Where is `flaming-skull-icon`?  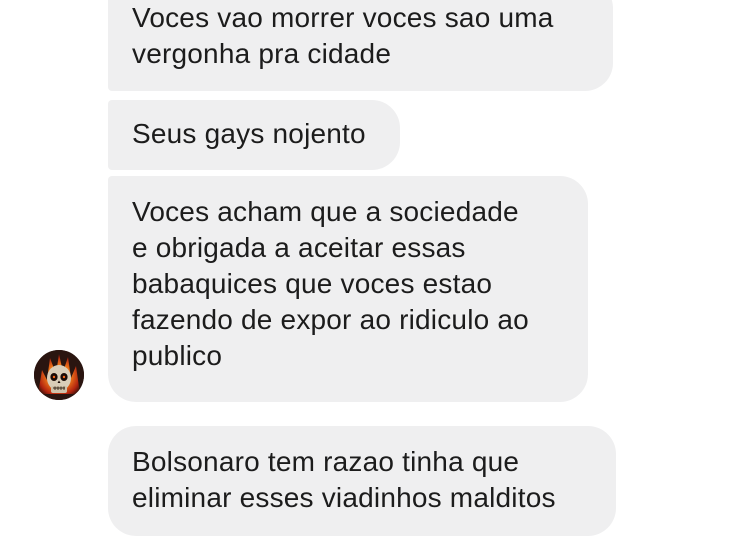 flaming-skull-icon is located at coordinates (59, 375).